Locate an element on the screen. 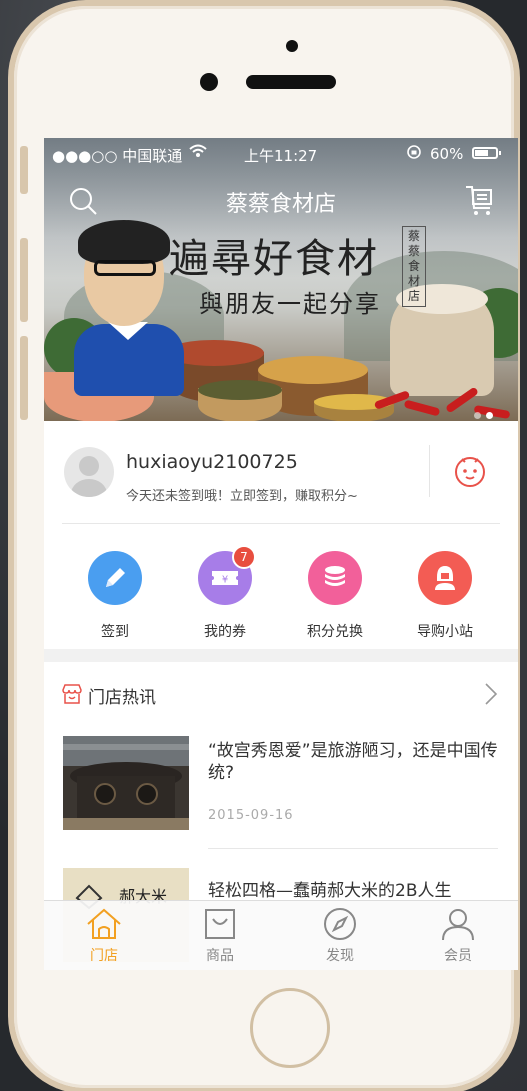  my-coupons-button: ¥ 7 我的券 is located at coordinates (225, 593).